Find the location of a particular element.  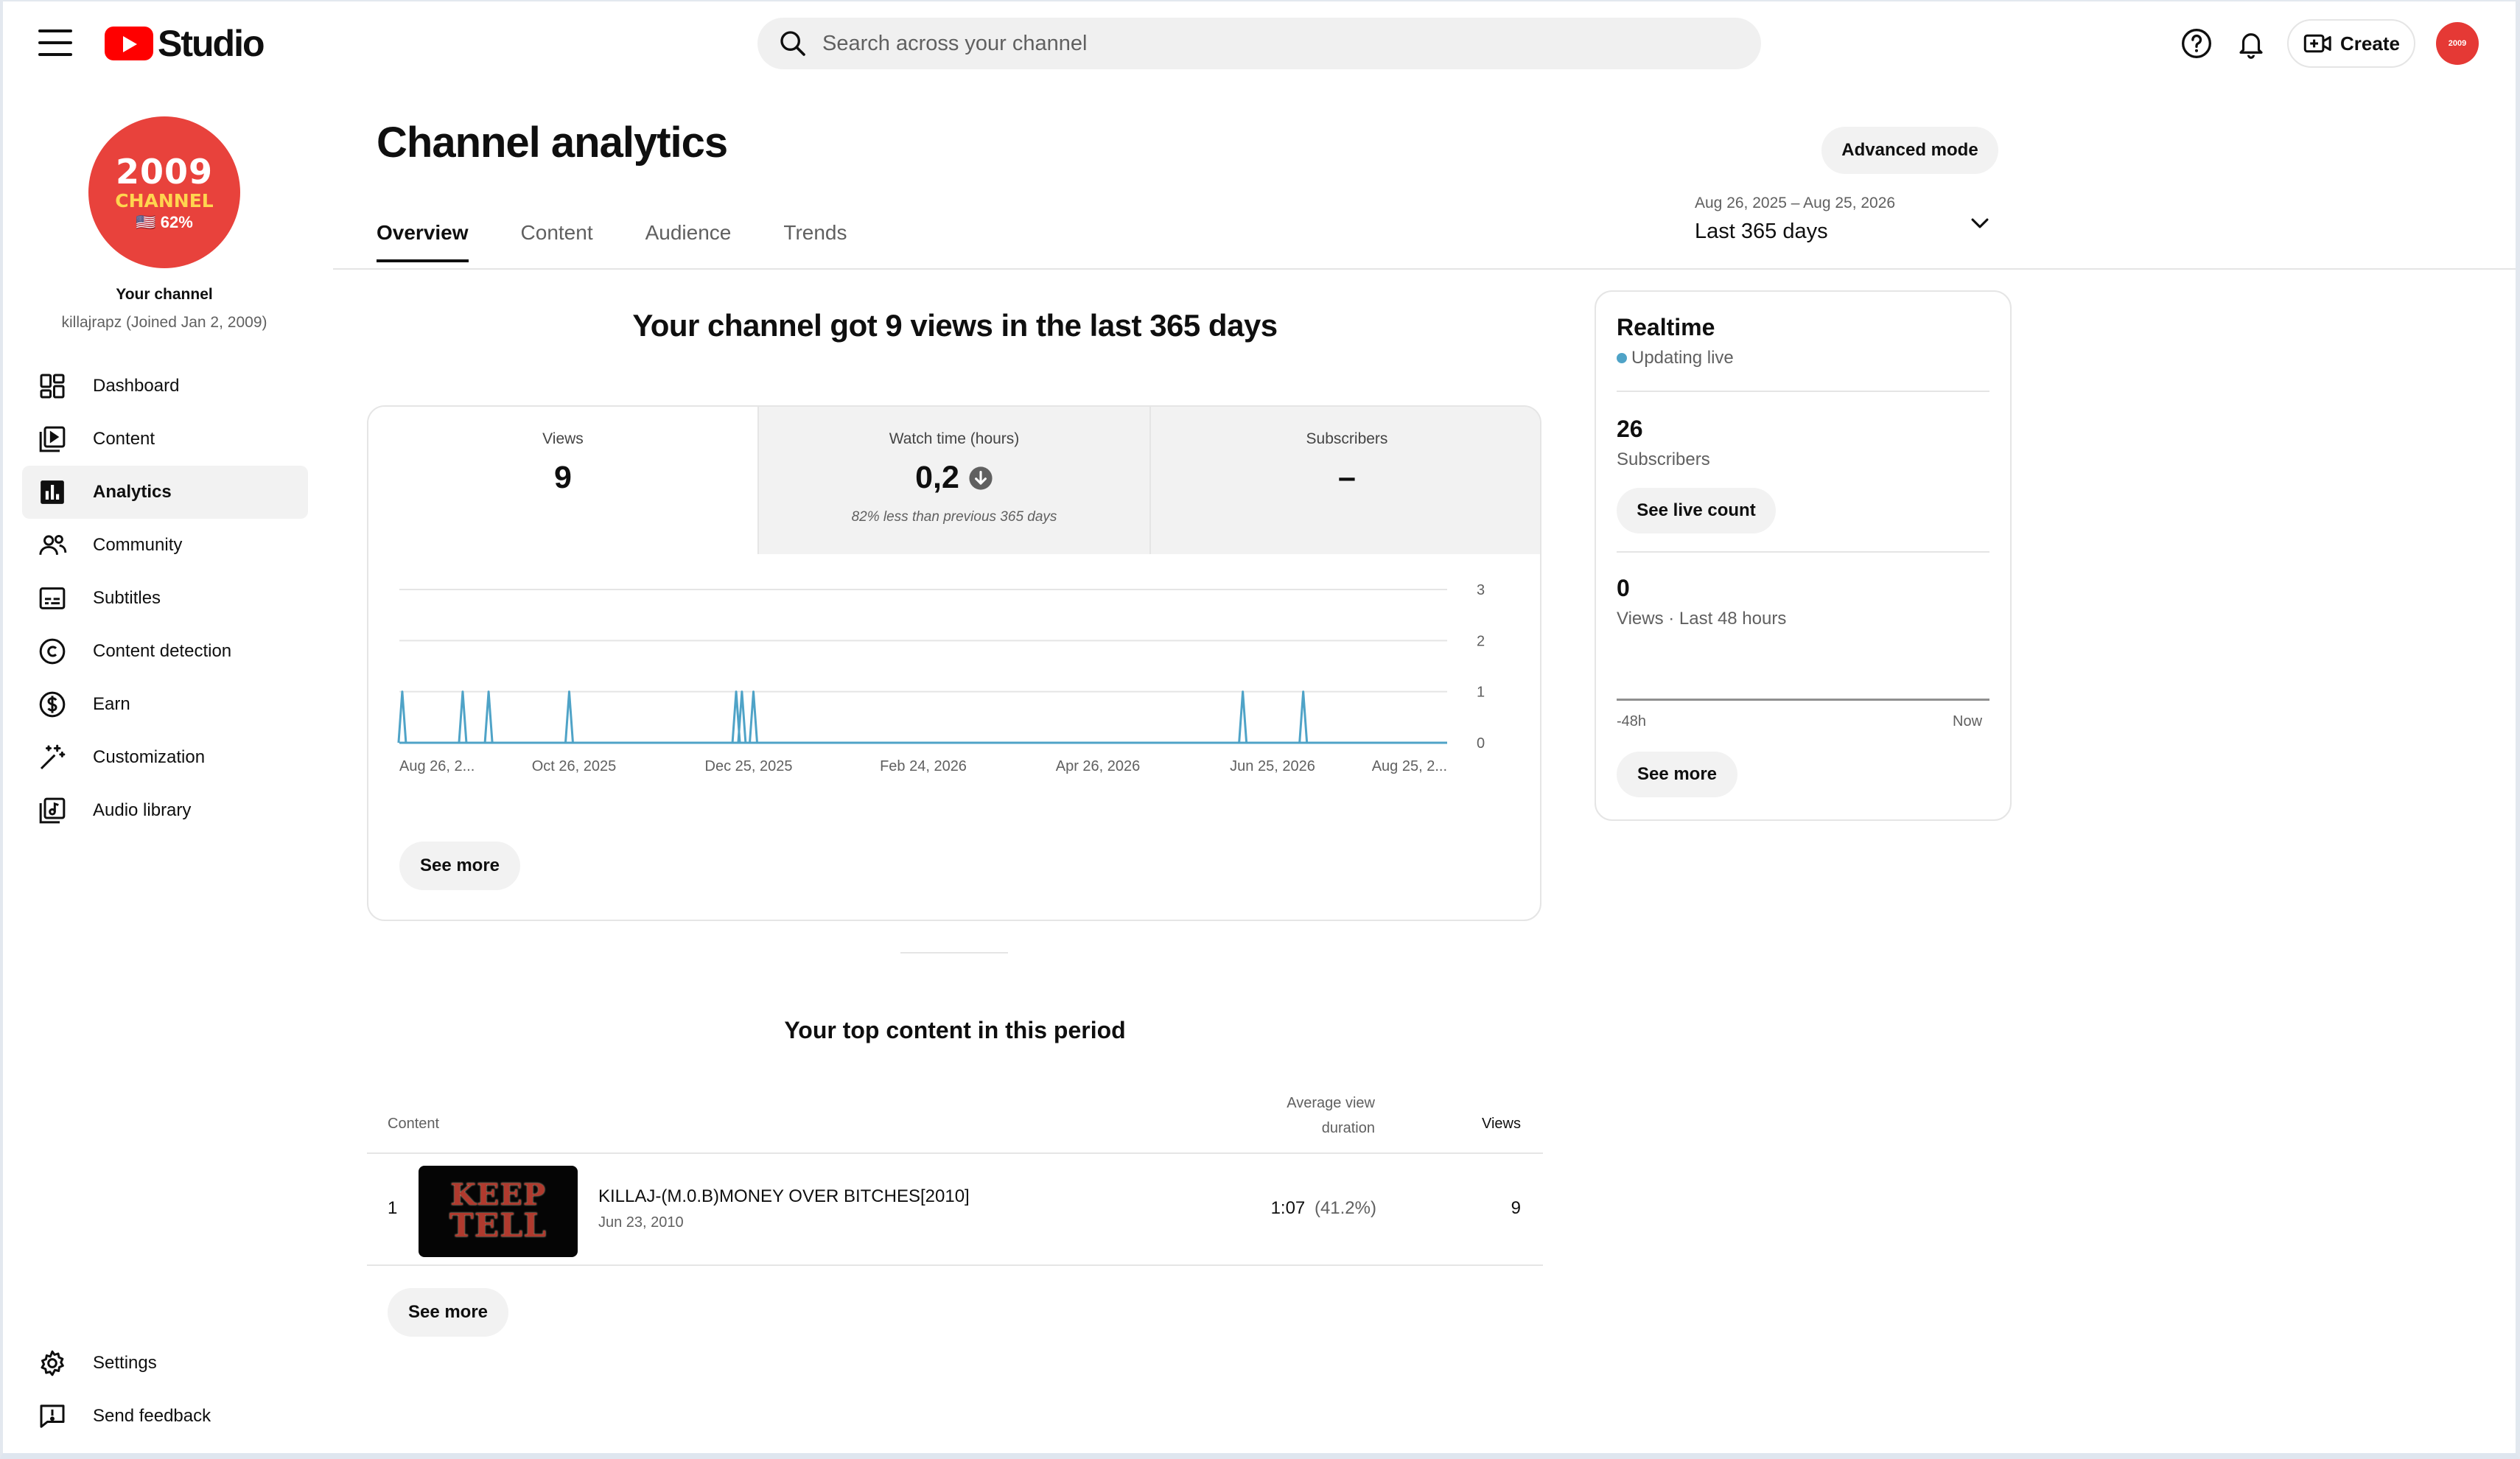

column-header-avg-duration: Average view duration is located at coordinates (1291, 1116).